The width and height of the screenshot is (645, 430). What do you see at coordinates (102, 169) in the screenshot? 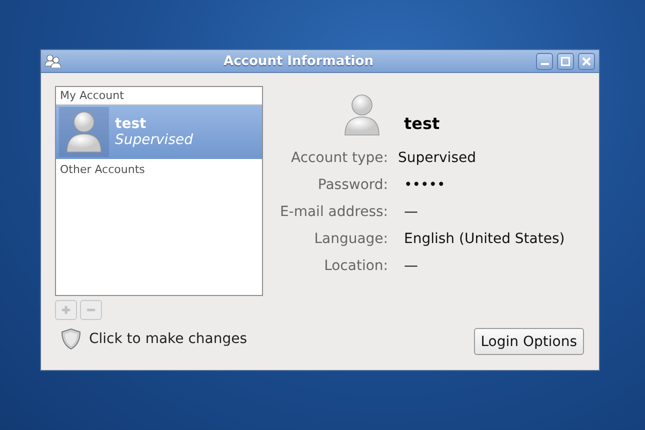
I see `section-header: Other Accounts` at bounding box center [102, 169].